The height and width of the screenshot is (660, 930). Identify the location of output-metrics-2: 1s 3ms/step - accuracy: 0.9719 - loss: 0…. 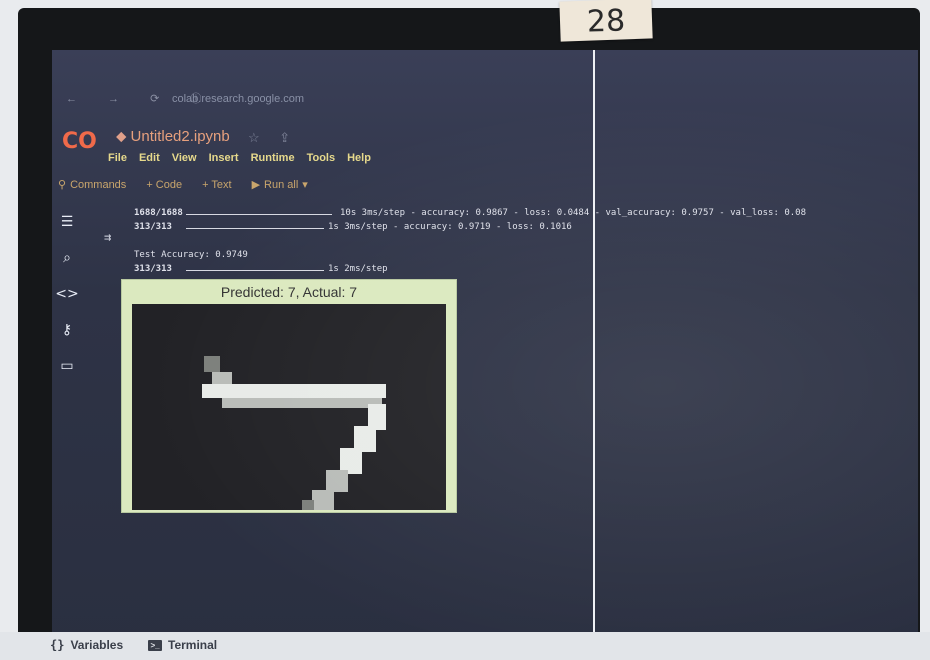
(450, 227).